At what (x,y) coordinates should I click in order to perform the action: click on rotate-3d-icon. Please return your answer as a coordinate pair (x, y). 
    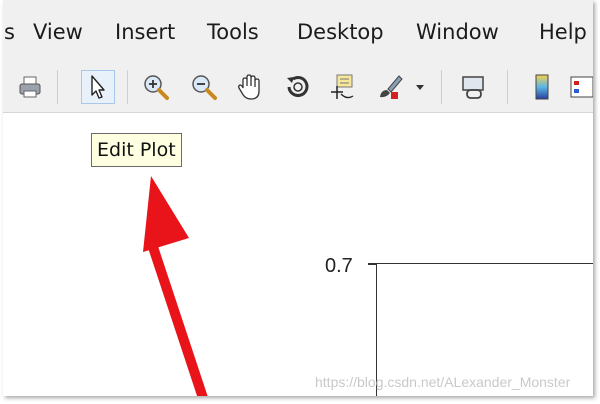
    Looking at the image, I should click on (298, 87).